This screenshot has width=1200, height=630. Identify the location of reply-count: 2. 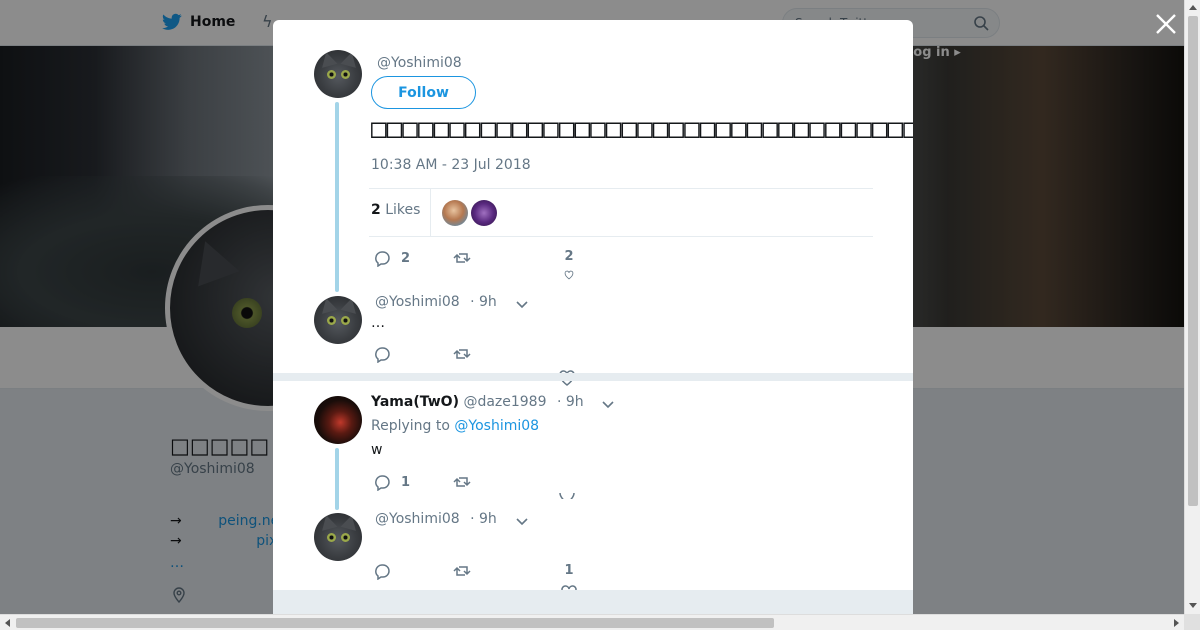
(406, 258).